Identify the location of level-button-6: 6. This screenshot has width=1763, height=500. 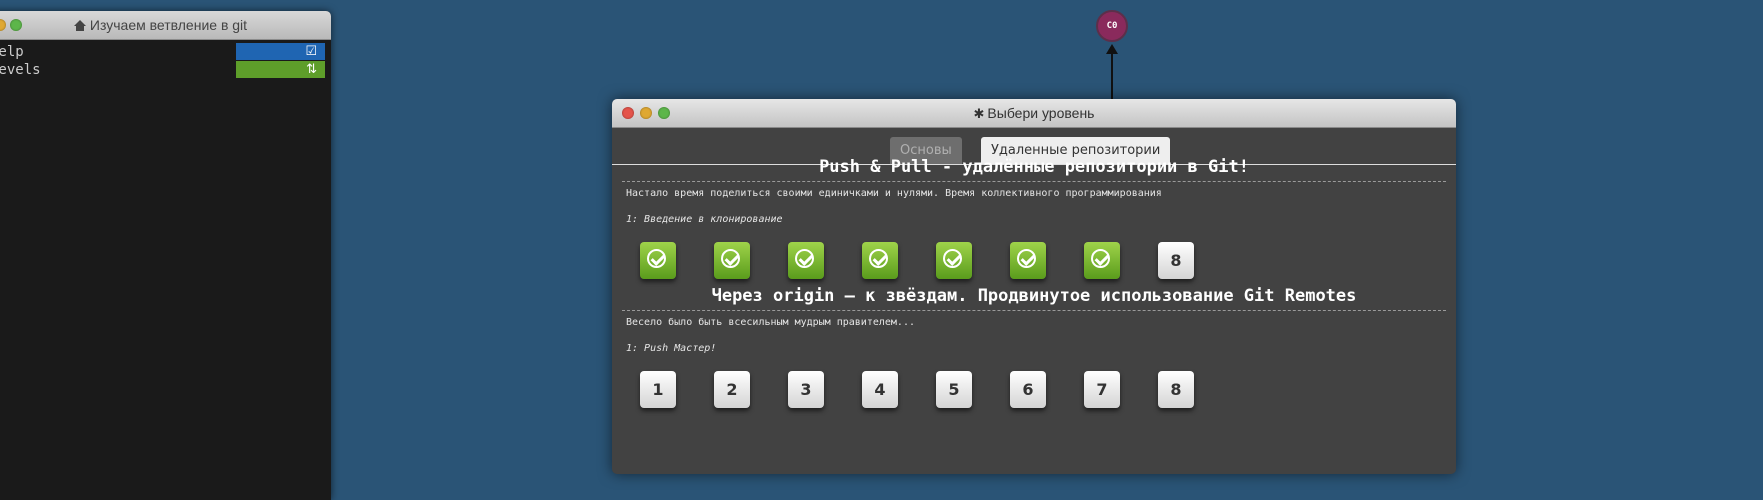
(1028, 389).